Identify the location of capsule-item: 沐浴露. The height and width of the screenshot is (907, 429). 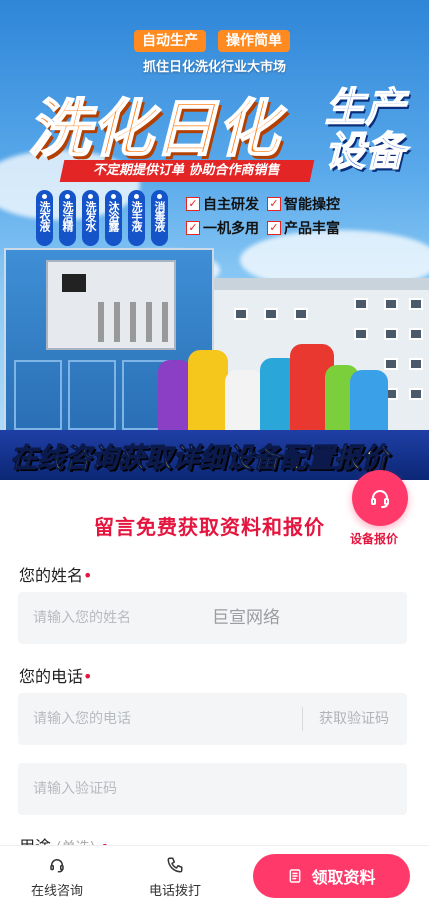
(113, 218).